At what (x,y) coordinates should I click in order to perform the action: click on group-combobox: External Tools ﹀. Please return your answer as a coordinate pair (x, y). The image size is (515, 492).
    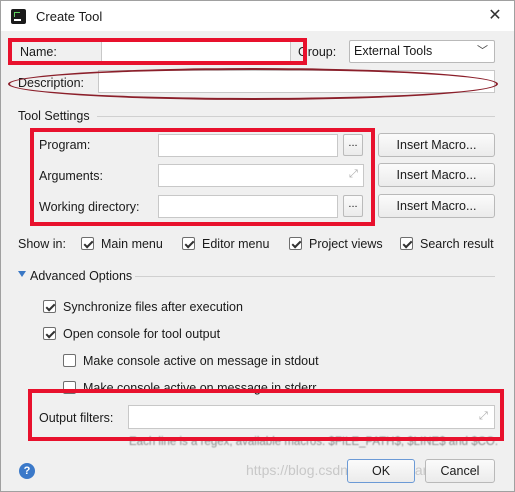
    Looking at the image, I should click on (422, 51).